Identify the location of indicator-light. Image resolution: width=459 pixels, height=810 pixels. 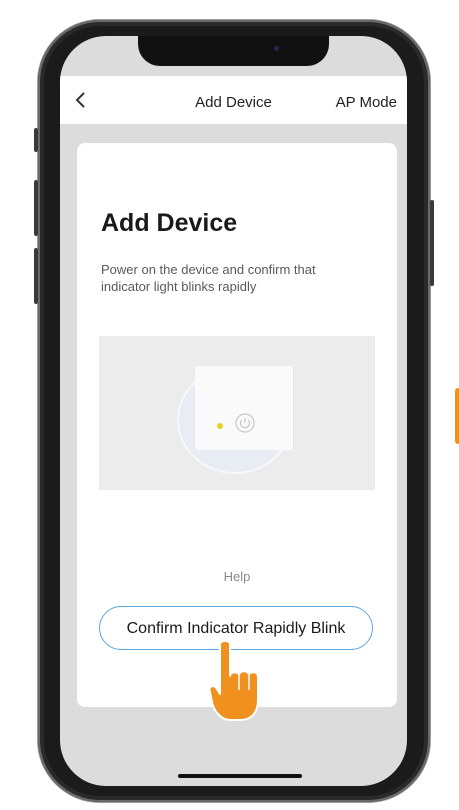
(220, 426).